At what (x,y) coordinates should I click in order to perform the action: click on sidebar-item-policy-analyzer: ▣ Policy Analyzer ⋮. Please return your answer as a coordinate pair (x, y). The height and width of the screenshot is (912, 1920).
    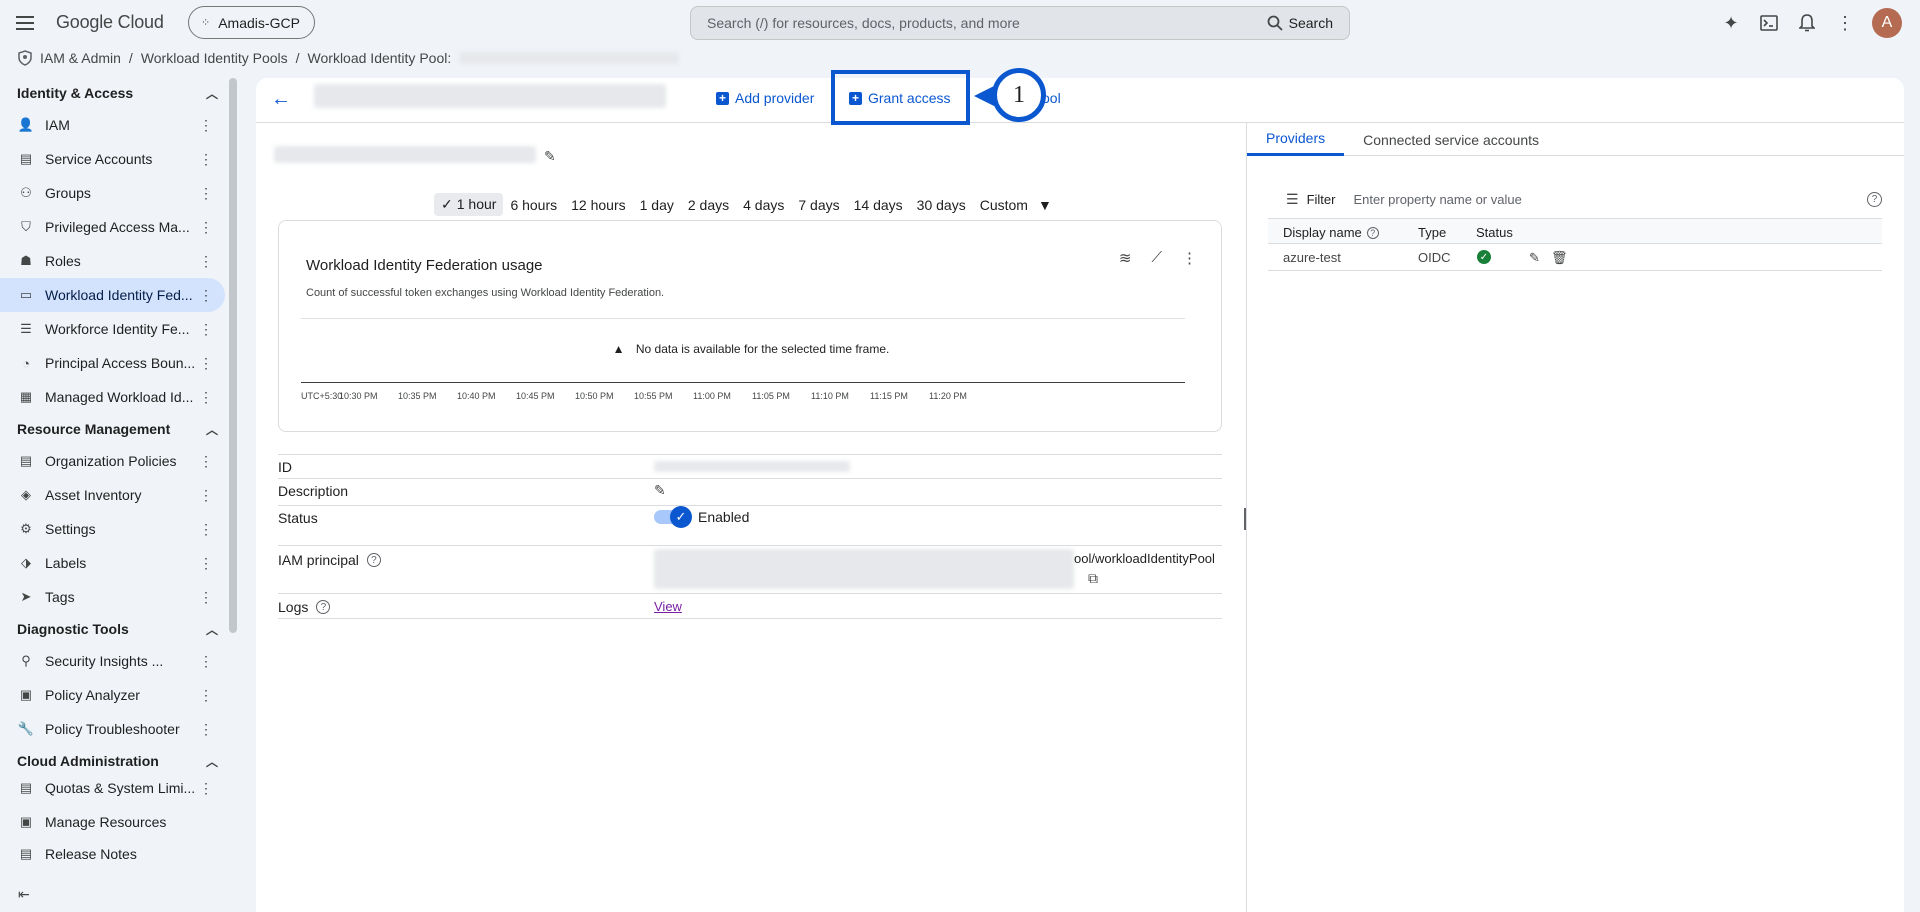
    Looking at the image, I should click on (112, 695).